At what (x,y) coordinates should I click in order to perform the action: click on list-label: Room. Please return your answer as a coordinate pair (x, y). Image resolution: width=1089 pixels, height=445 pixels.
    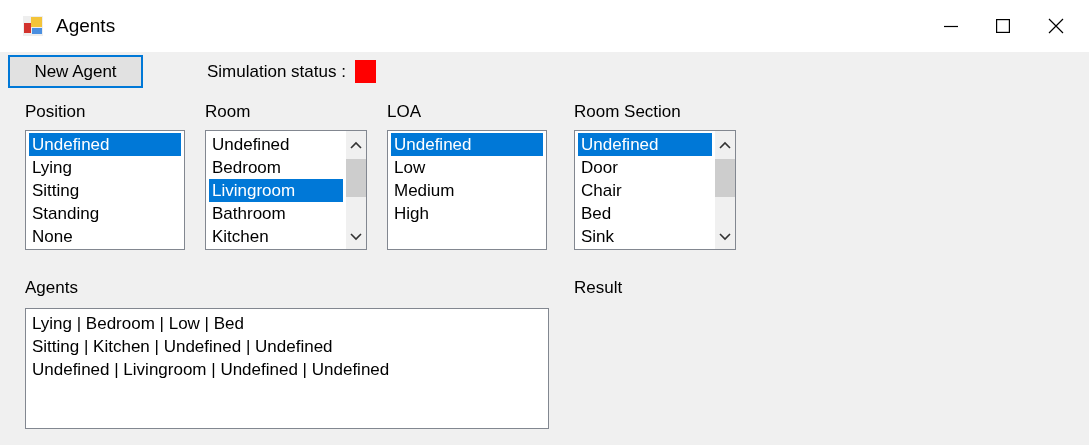
    Looking at the image, I should click on (228, 112).